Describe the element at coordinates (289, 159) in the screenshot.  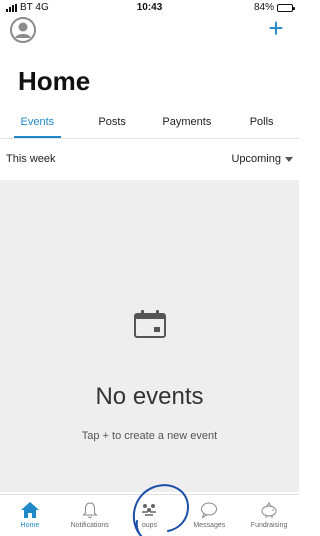
I see `chevron-down-icon` at that location.